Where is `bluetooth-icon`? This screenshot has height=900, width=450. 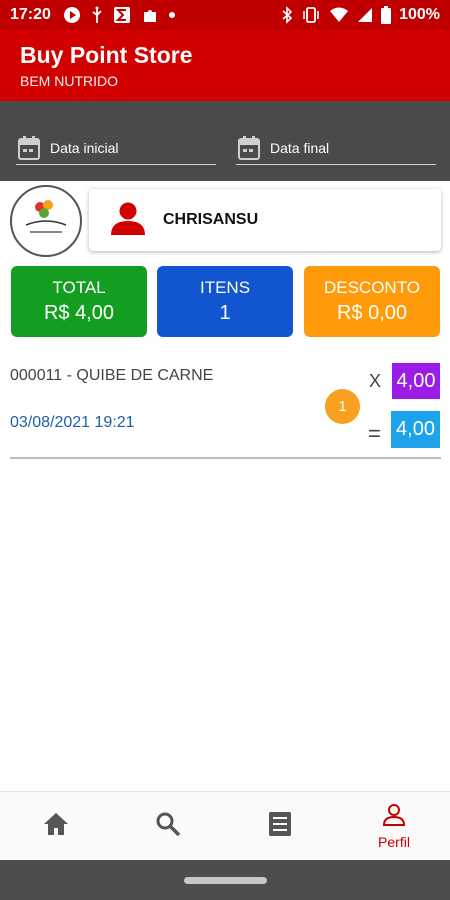
bluetooth-icon is located at coordinates (287, 15).